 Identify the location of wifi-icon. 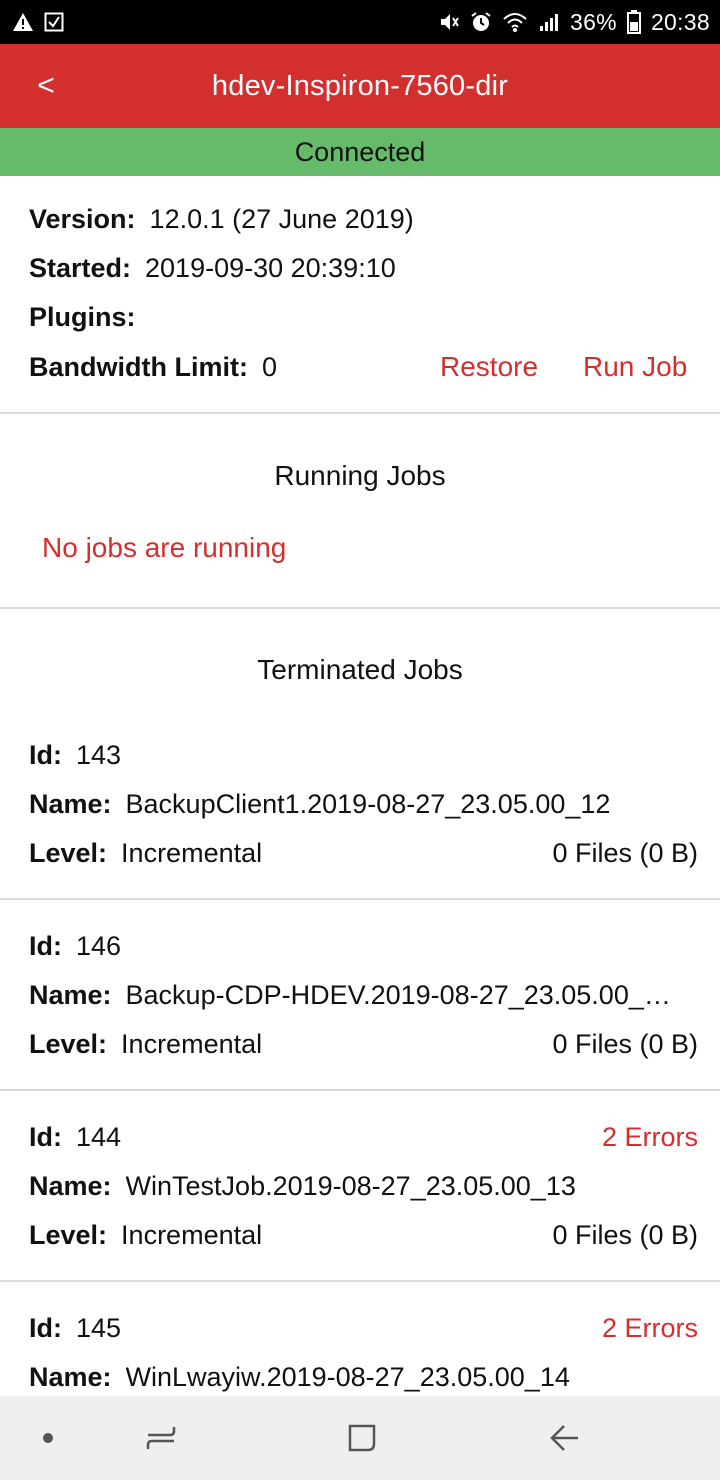
(515, 22).